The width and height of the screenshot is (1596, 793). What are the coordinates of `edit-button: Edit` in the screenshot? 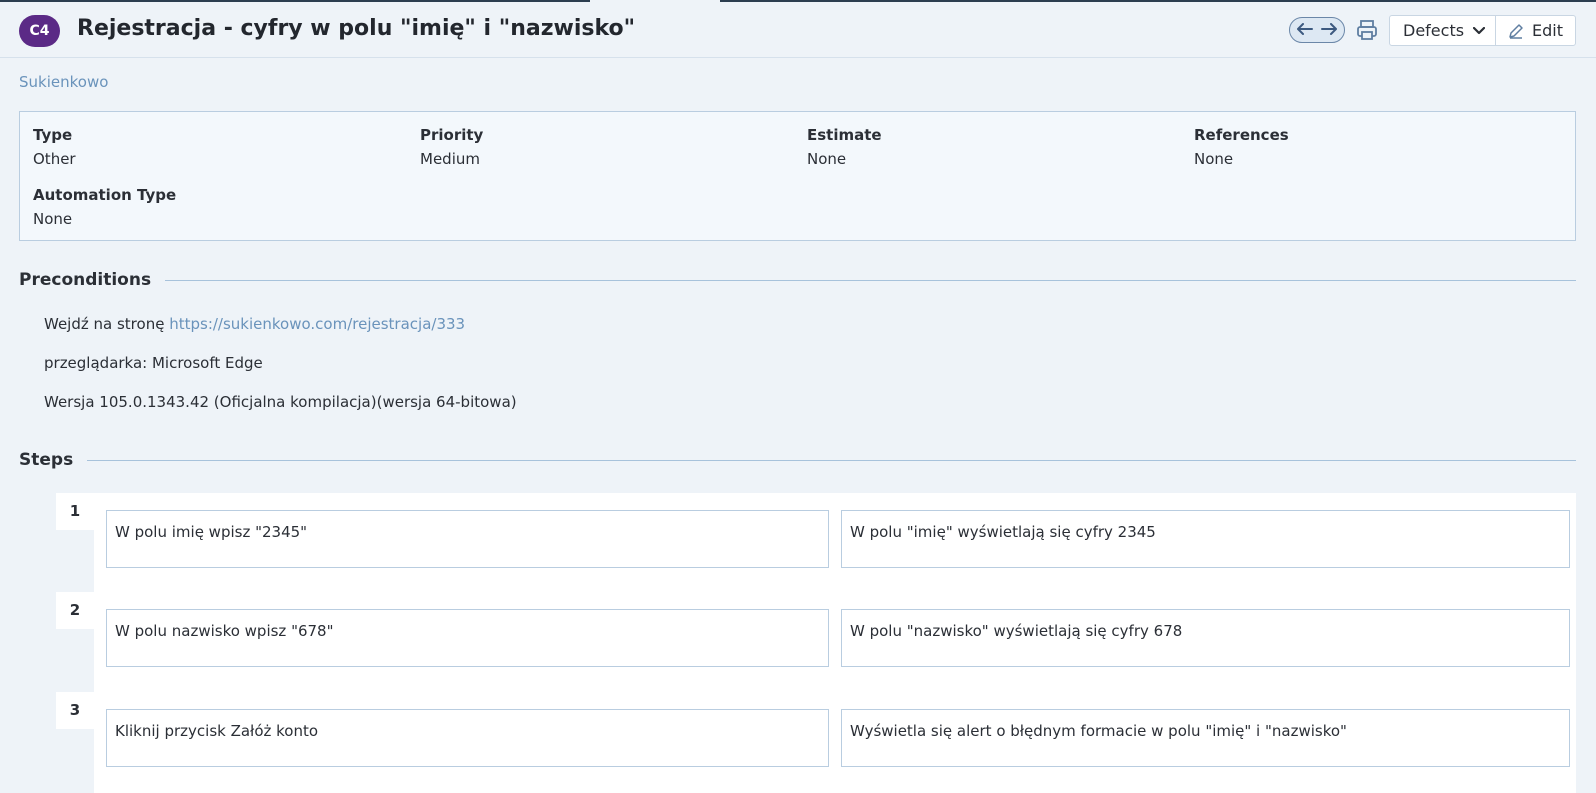 It's located at (1535, 30).